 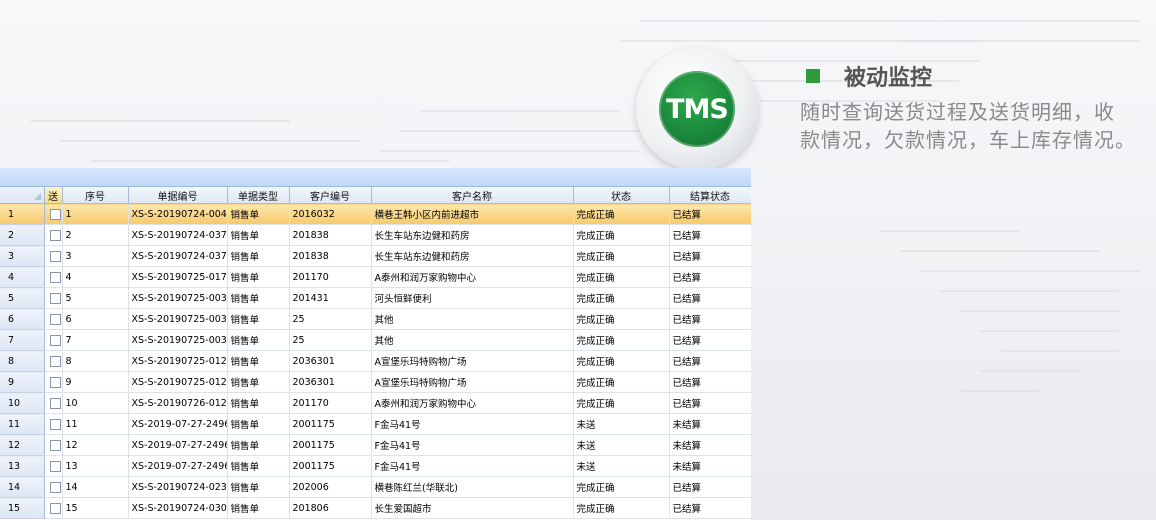 What do you see at coordinates (22, 487) in the screenshot?
I see `row-number: 14` at bounding box center [22, 487].